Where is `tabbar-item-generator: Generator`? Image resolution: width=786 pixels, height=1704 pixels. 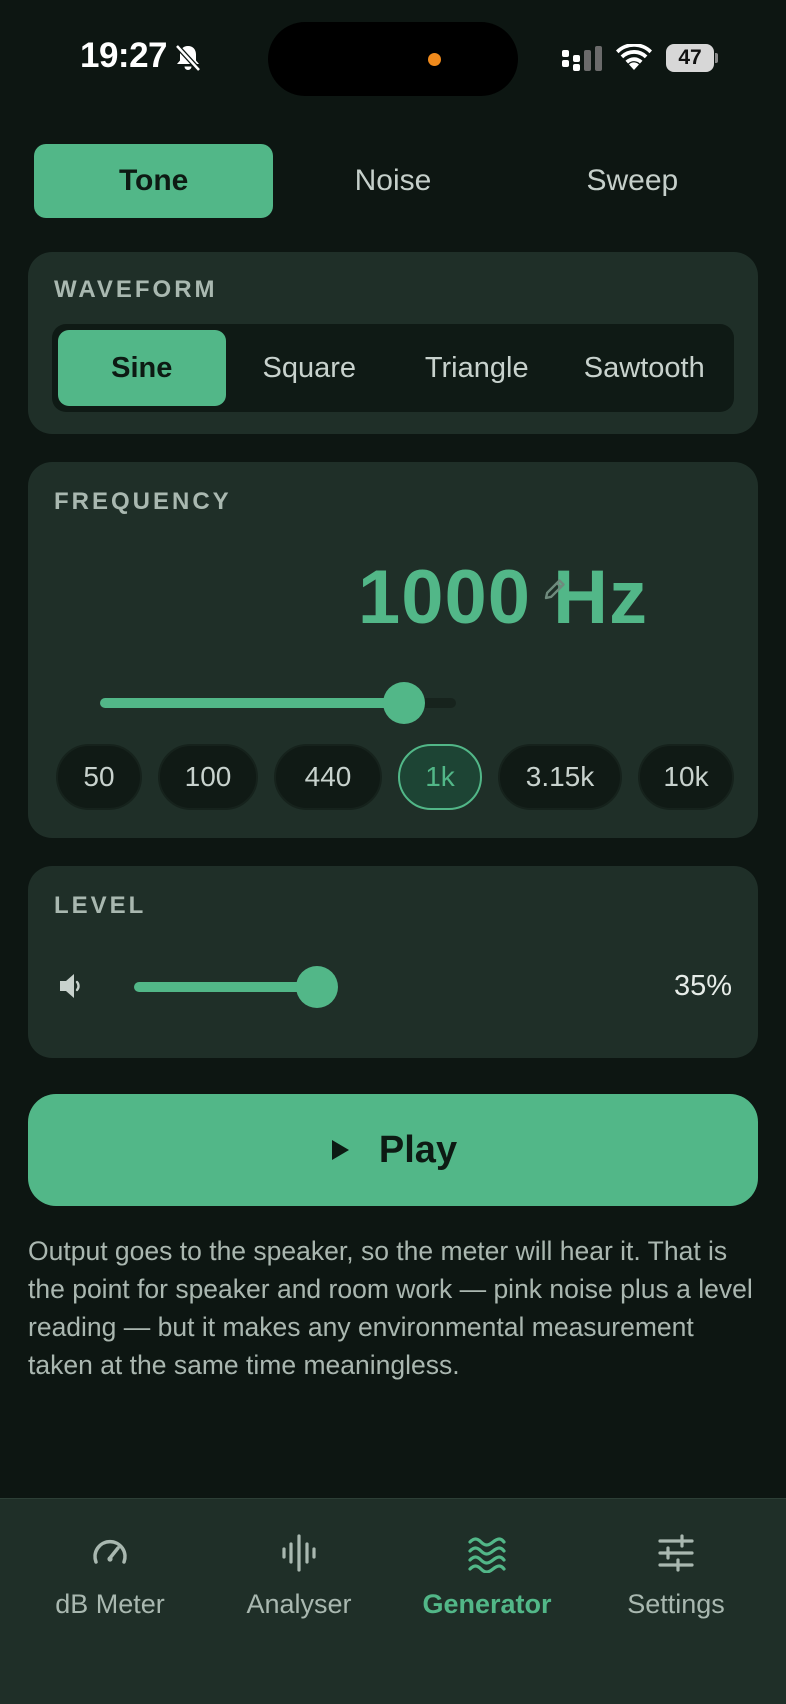 tabbar-item-generator: Generator is located at coordinates (487, 1576).